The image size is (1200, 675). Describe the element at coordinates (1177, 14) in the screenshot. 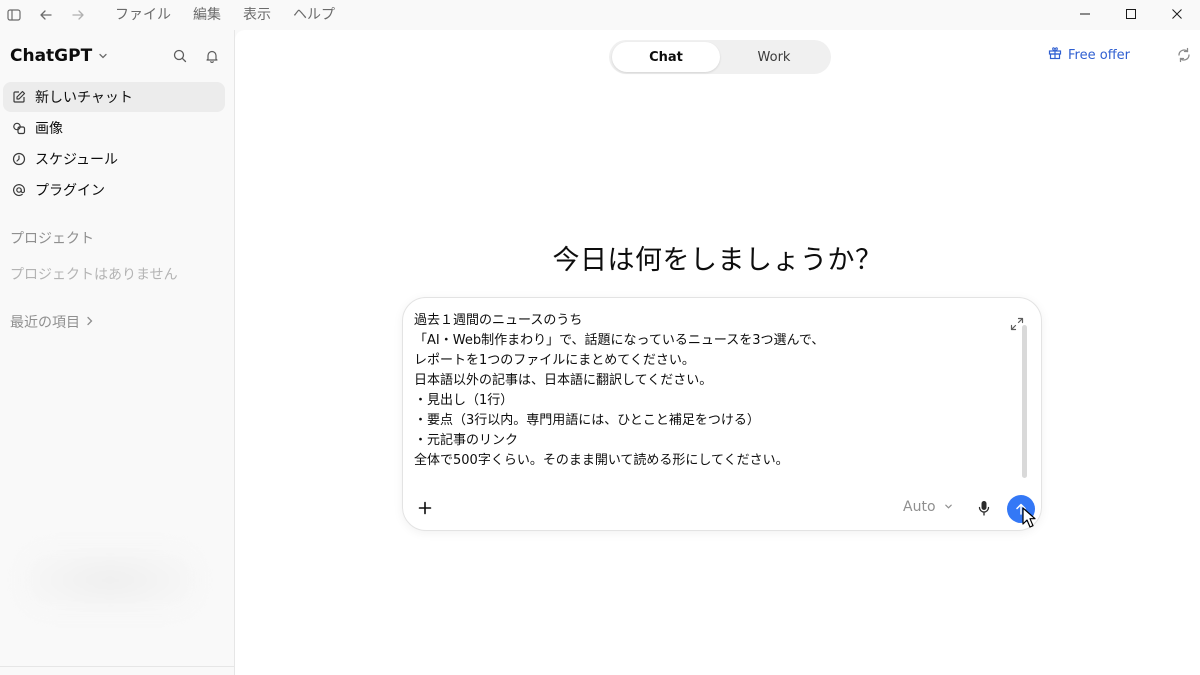

I see `close-icon` at that location.